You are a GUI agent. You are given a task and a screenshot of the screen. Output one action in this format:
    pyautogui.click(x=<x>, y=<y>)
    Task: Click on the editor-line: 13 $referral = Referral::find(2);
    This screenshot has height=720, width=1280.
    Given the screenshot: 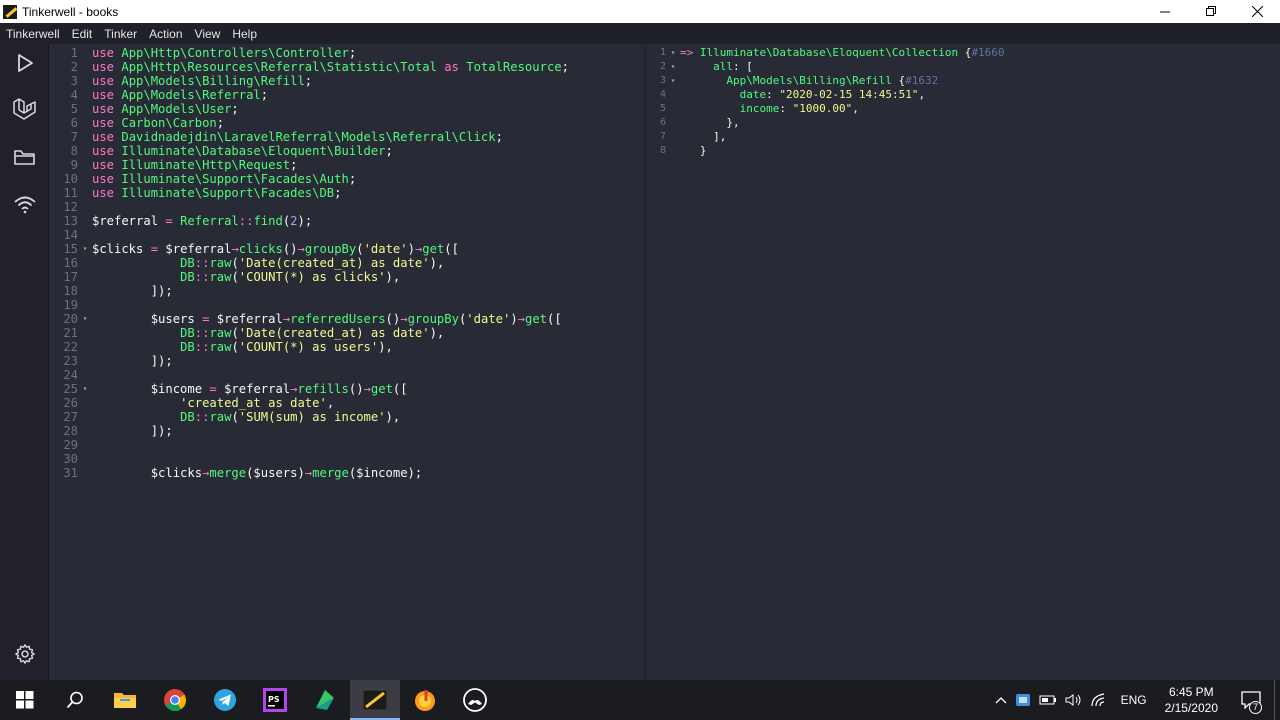 What is the action you would take?
    pyautogui.click(x=309, y=221)
    